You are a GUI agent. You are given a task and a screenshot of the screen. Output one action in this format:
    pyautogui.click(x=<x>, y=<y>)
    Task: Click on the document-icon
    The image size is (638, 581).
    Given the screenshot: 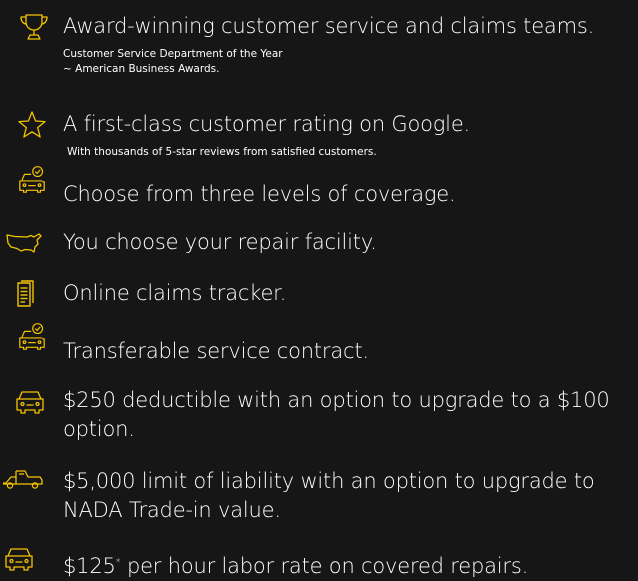 What is the action you would take?
    pyautogui.click(x=25, y=294)
    